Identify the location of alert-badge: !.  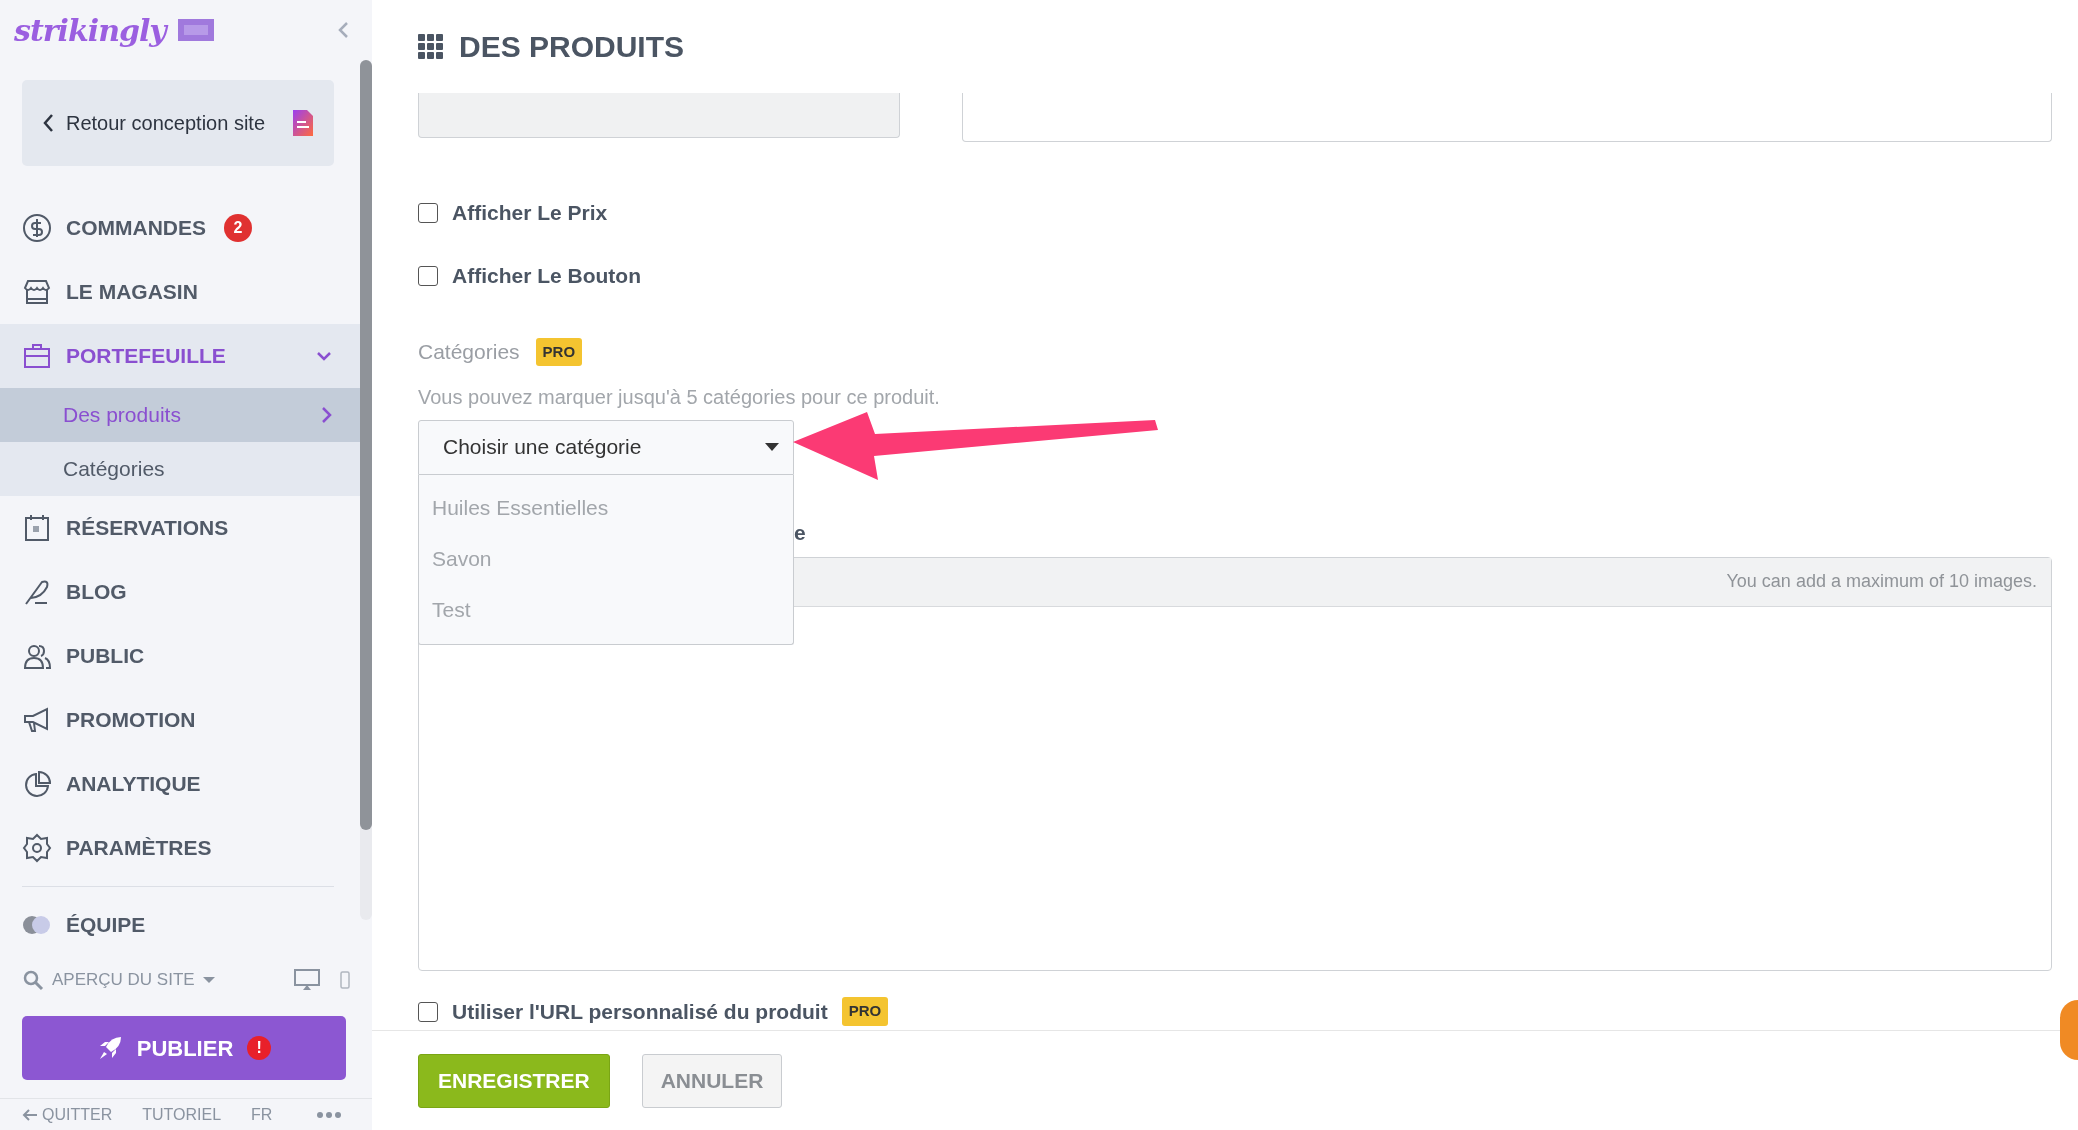
(259, 1048).